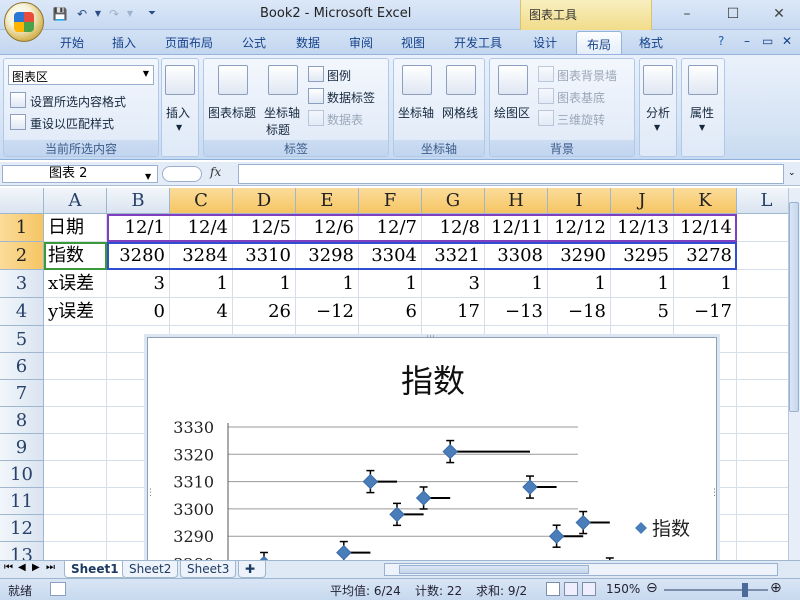  I want to click on cell-K4: −17, so click(705, 312).